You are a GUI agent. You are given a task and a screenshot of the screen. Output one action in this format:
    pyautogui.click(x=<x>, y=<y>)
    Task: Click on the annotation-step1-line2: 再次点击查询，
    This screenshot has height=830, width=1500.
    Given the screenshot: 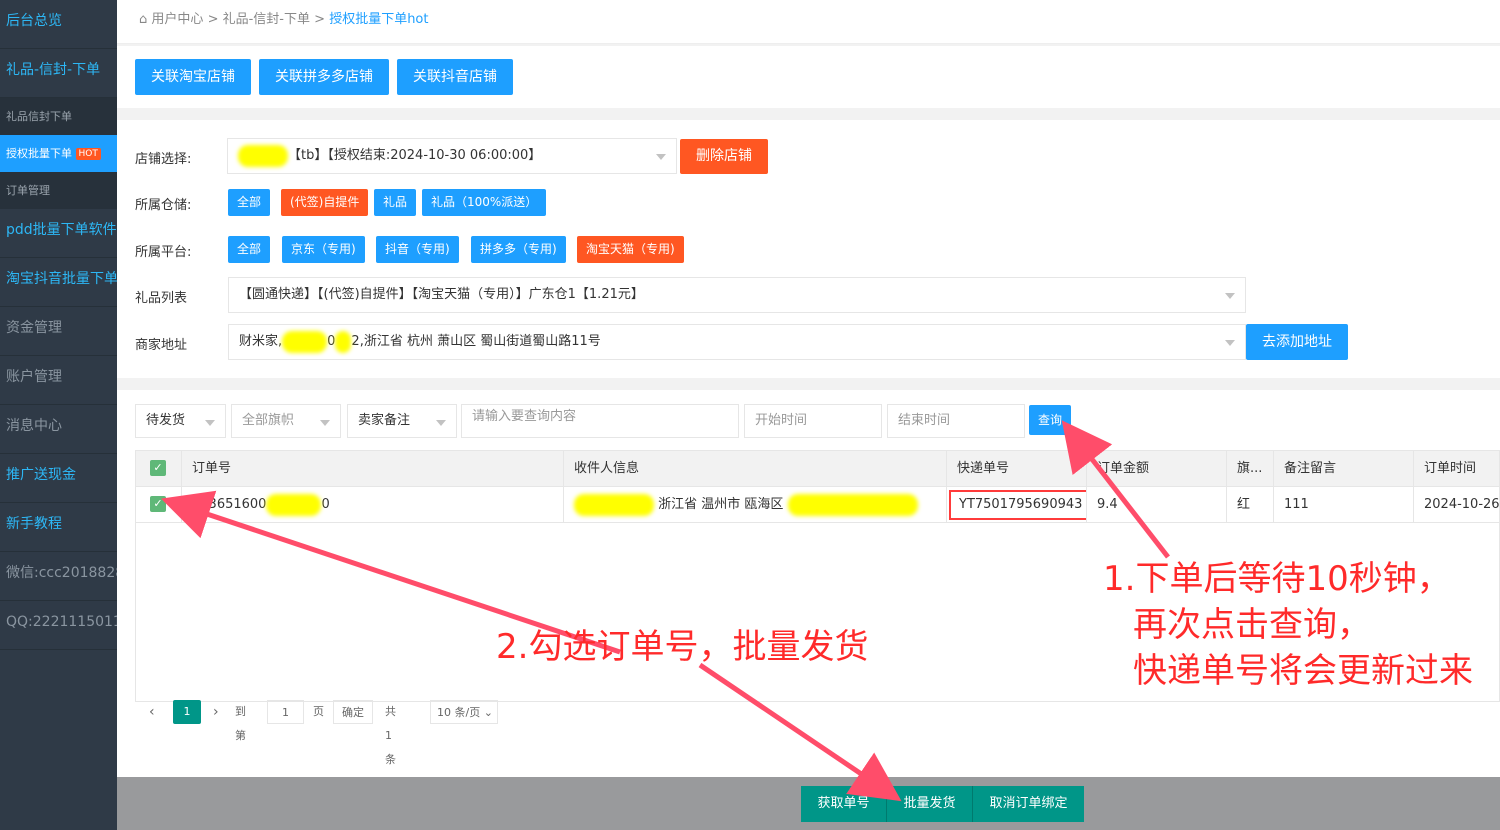 What is the action you would take?
    pyautogui.click(x=1252, y=625)
    